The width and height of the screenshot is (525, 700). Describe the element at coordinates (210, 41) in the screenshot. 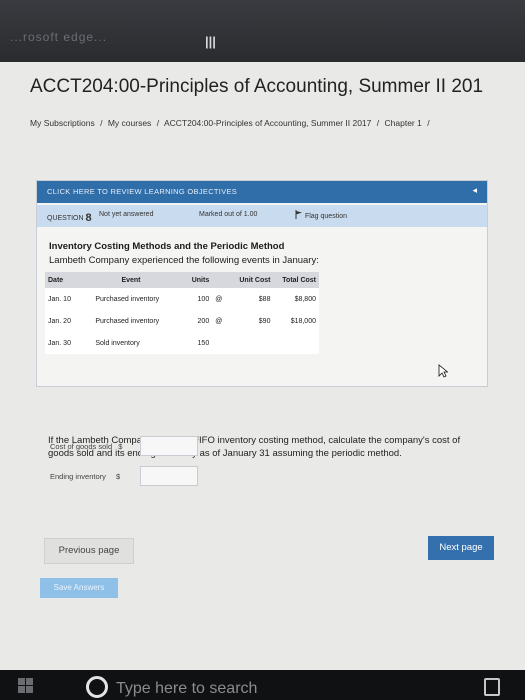

I see `menu-icon: |||` at that location.